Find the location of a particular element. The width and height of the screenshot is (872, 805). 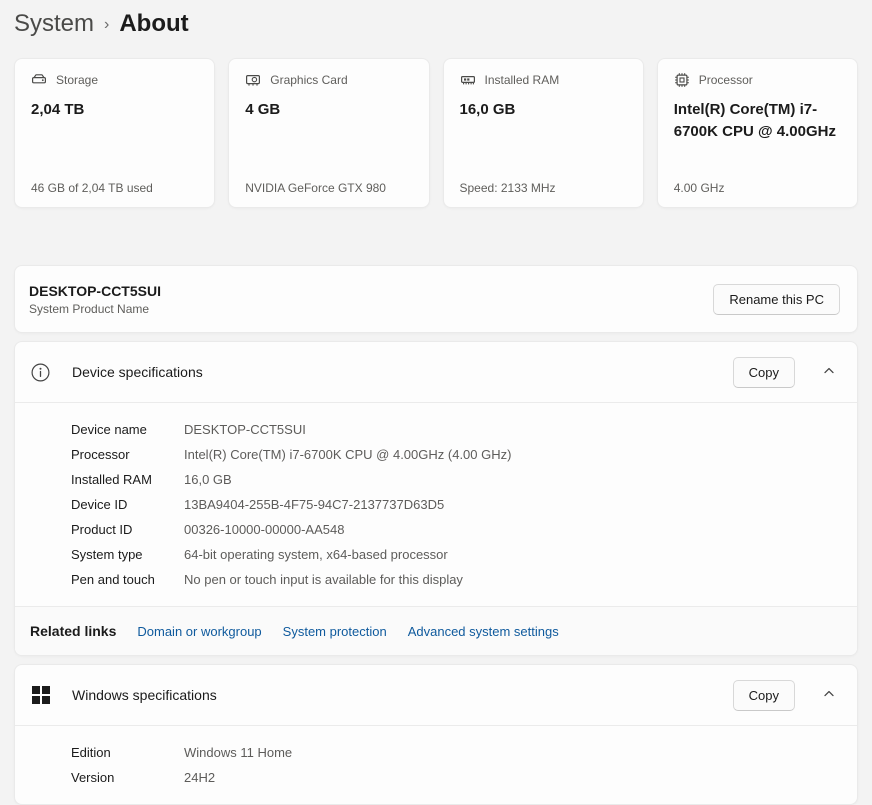

spec-row-installed-ram: Installed RAM 16,0 GB is located at coordinates (456, 479).